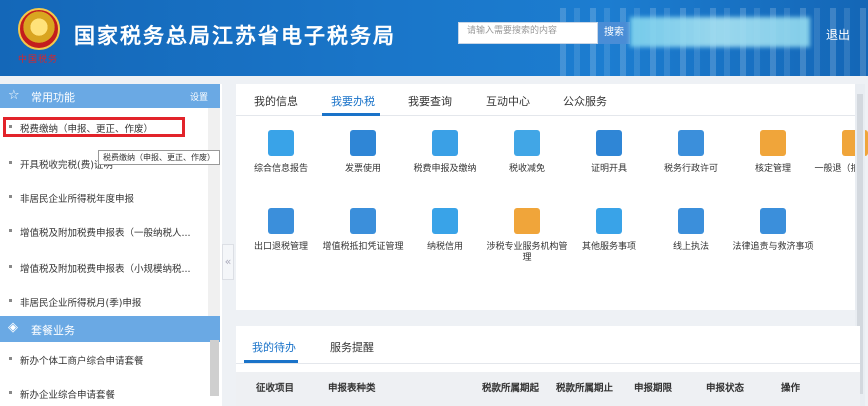 The height and width of the screenshot is (406, 868). What do you see at coordinates (214, 368) in the screenshot?
I see `sidebar-scroll-thumb` at bounding box center [214, 368].